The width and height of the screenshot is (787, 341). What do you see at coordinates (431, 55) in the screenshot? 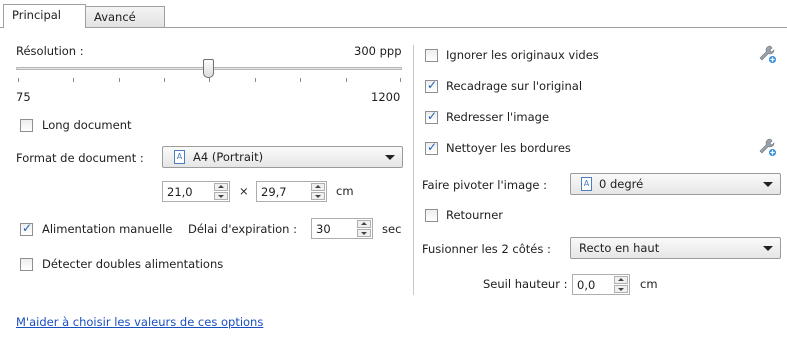
I see `ignore-blank-checkbox` at bounding box center [431, 55].